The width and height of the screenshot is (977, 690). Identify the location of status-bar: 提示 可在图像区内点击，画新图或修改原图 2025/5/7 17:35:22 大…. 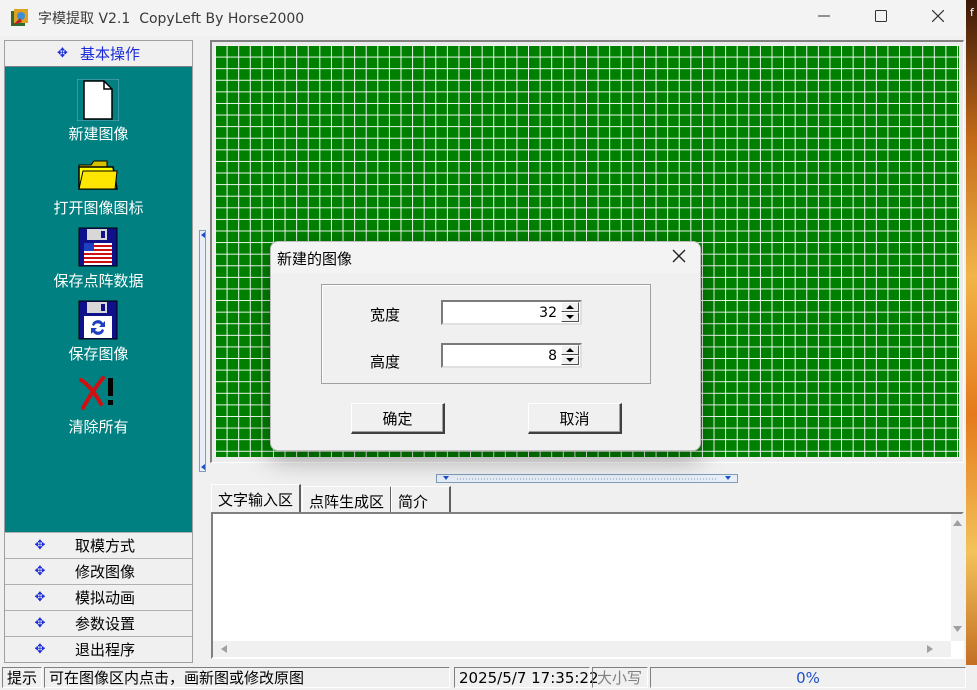
(488, 677).